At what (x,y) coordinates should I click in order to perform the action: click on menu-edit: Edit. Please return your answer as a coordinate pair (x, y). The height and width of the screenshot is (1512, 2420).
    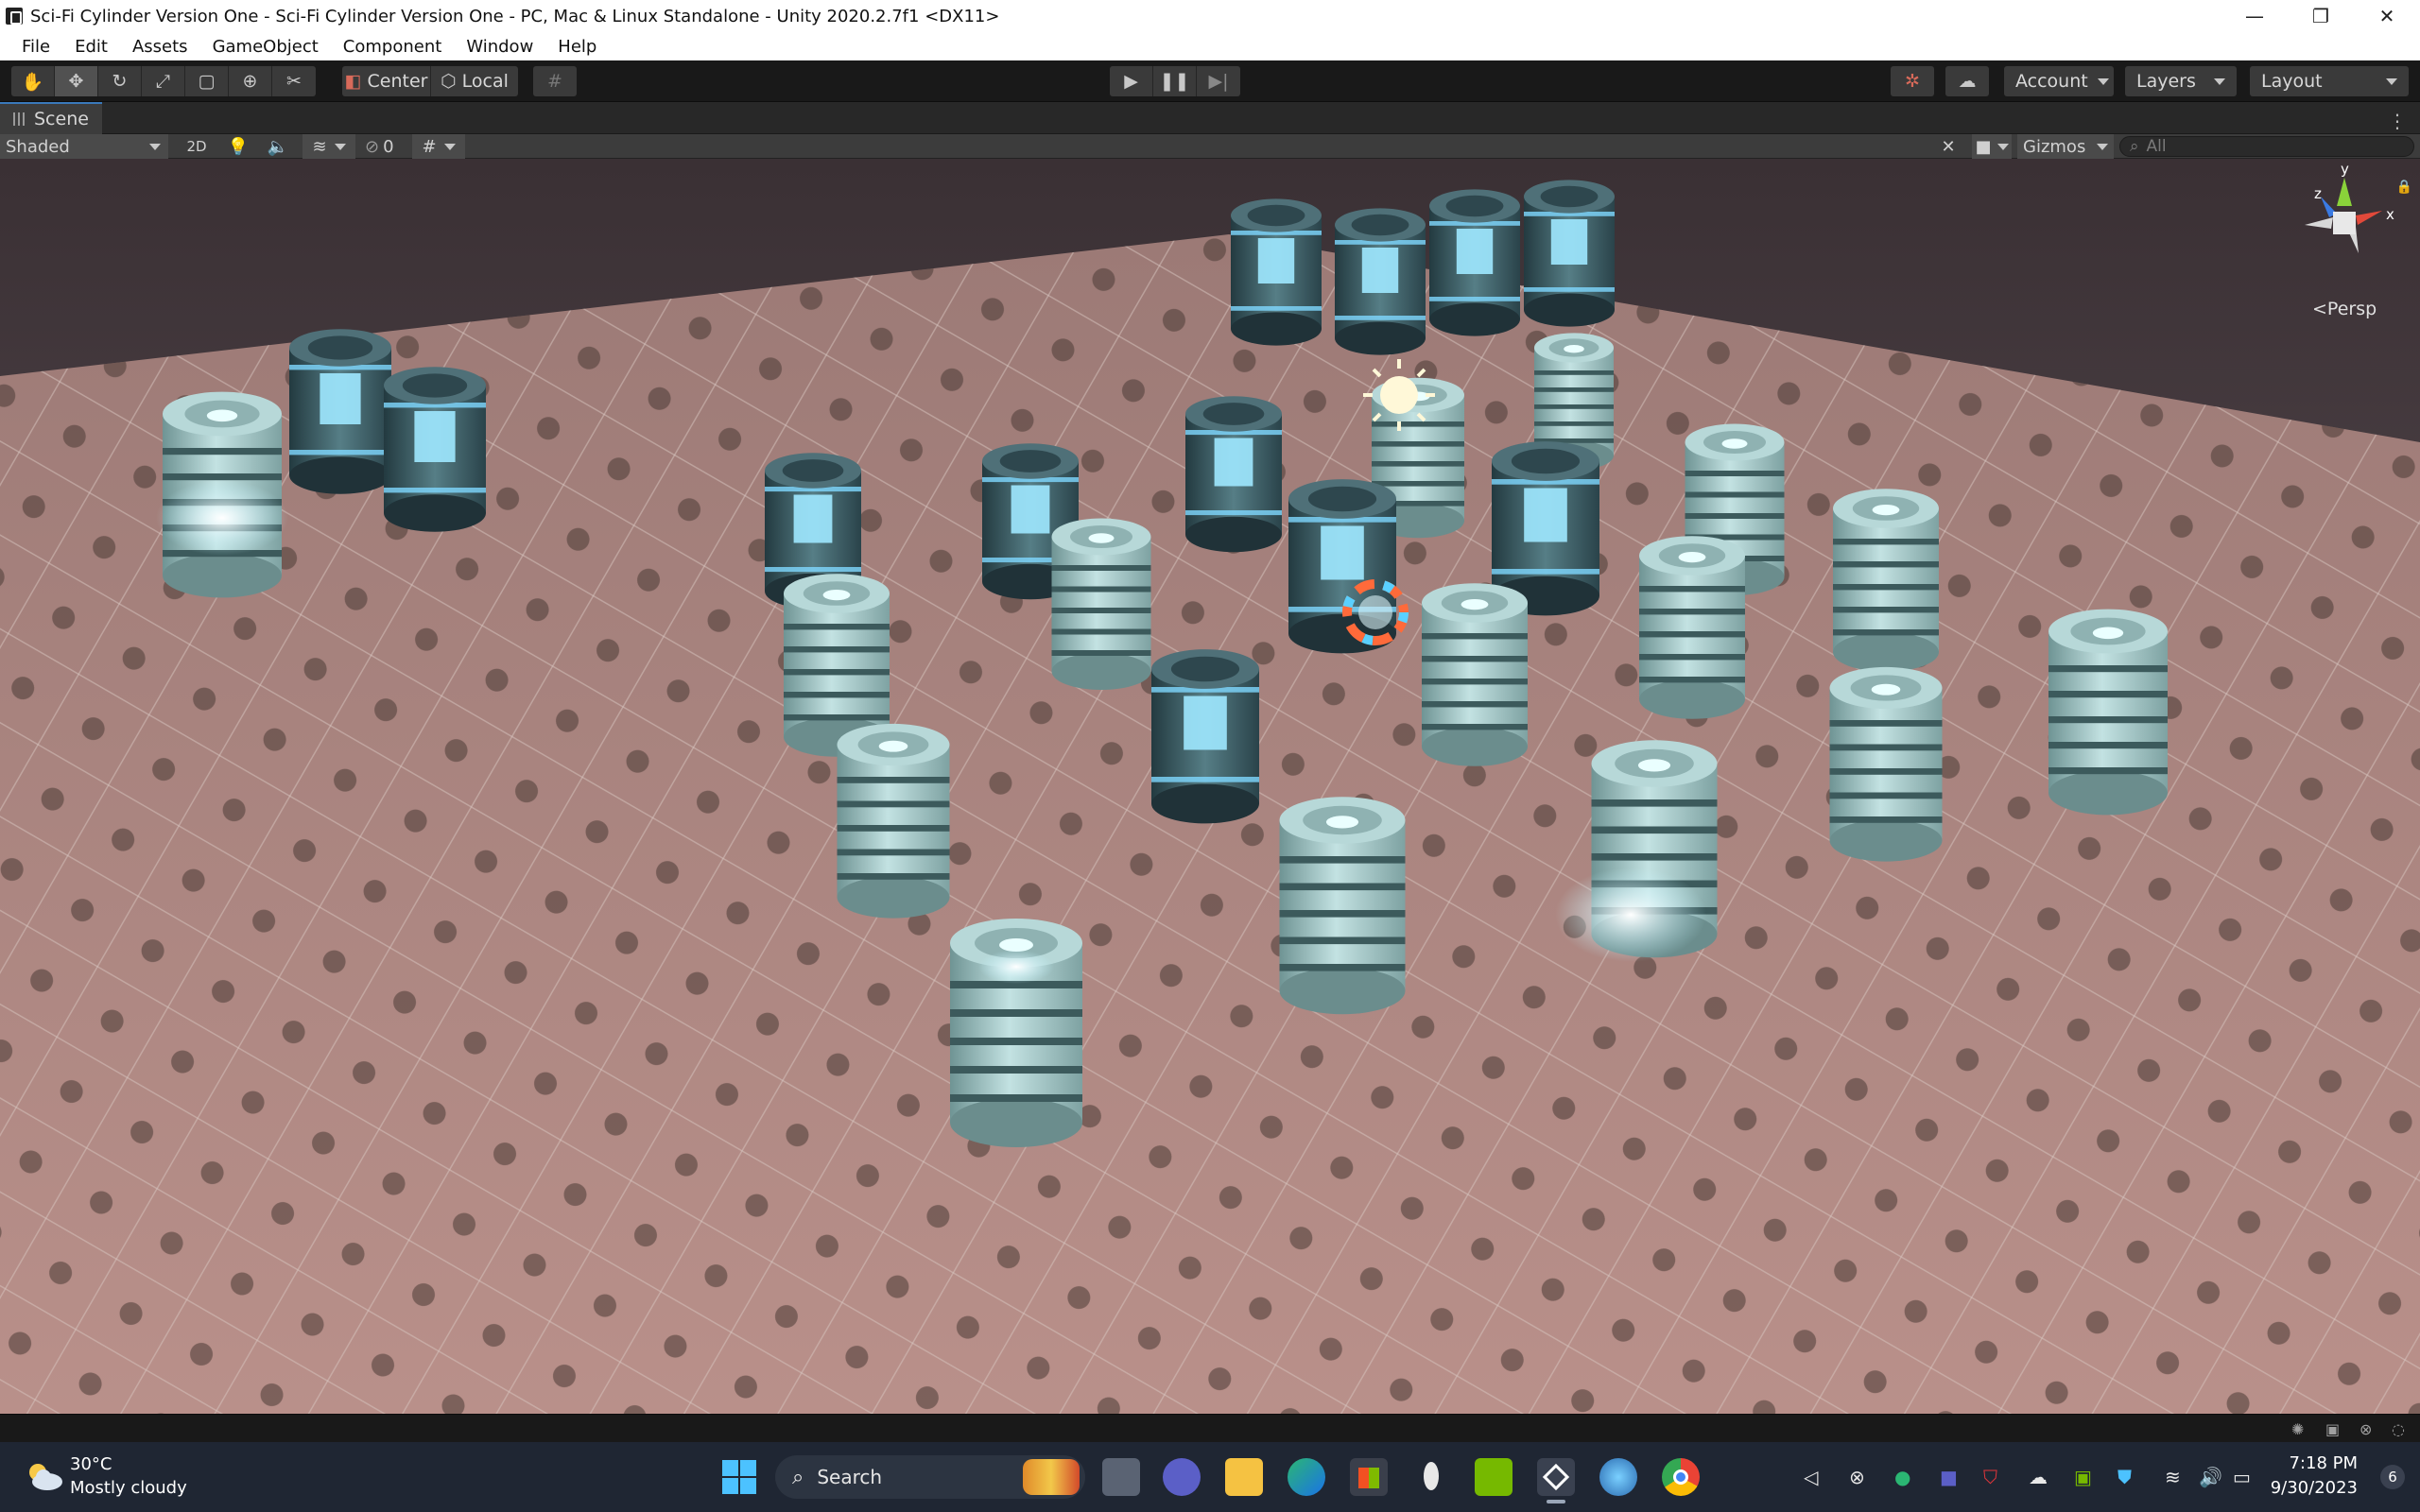
    Looking at the image, I should click on (91, 47).